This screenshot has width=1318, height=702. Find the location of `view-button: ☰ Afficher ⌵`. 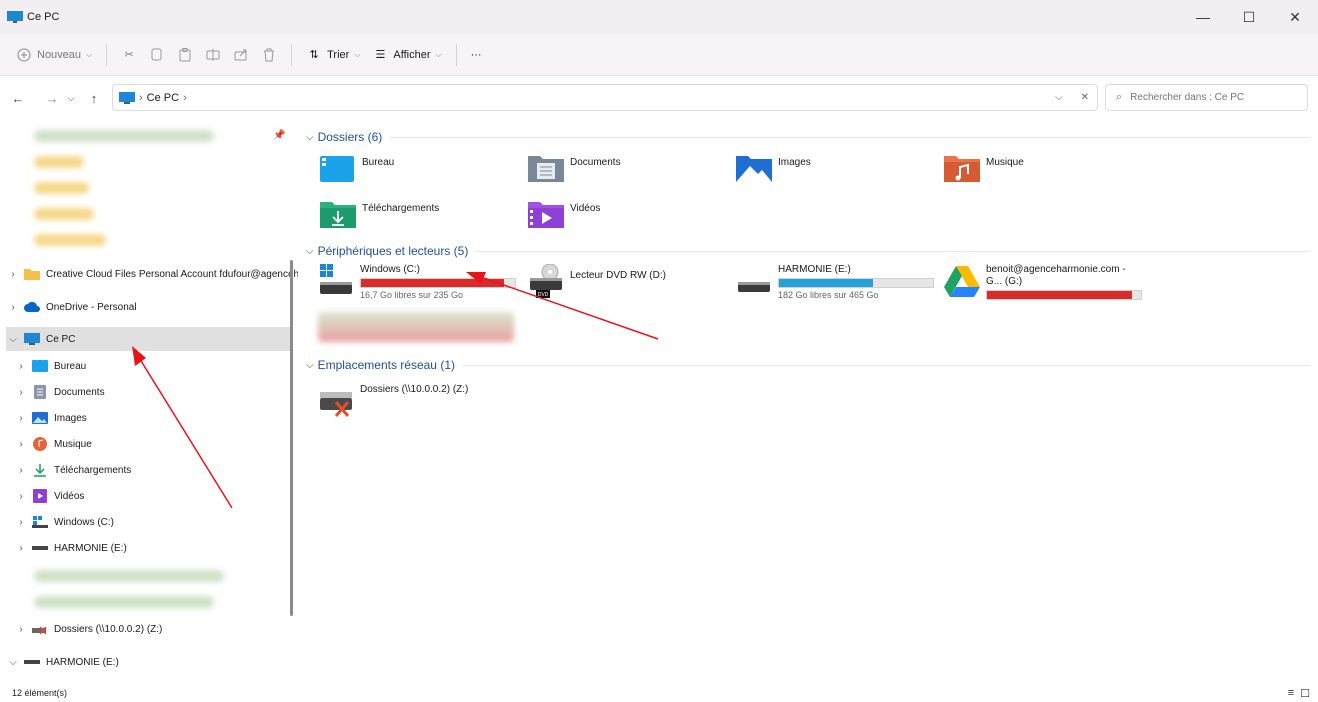

view-button: ☰ Afficher ⌵ is located at coordinates (406, 55).